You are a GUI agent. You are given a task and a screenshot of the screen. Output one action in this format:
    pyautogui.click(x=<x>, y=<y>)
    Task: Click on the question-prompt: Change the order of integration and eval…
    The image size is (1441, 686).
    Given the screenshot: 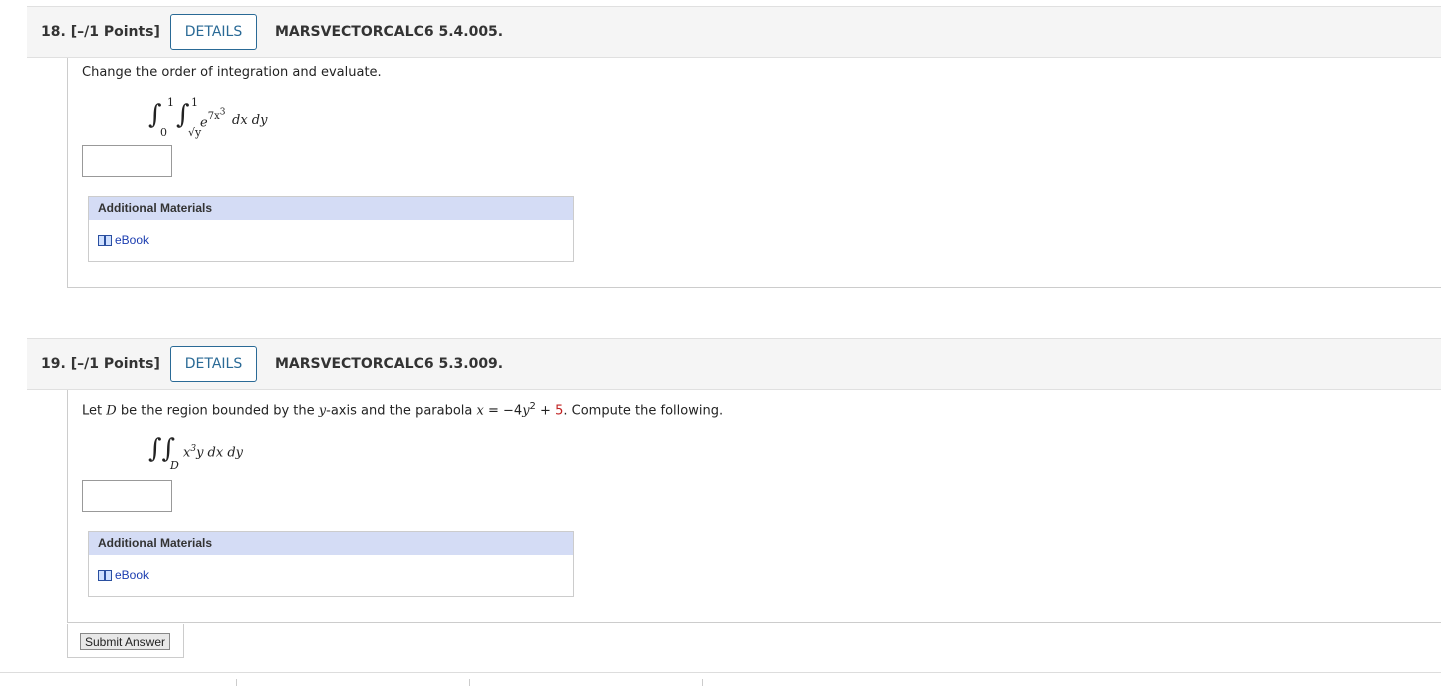 What is the action you would take?
    pyautogui.click(x=232, y=72)
    